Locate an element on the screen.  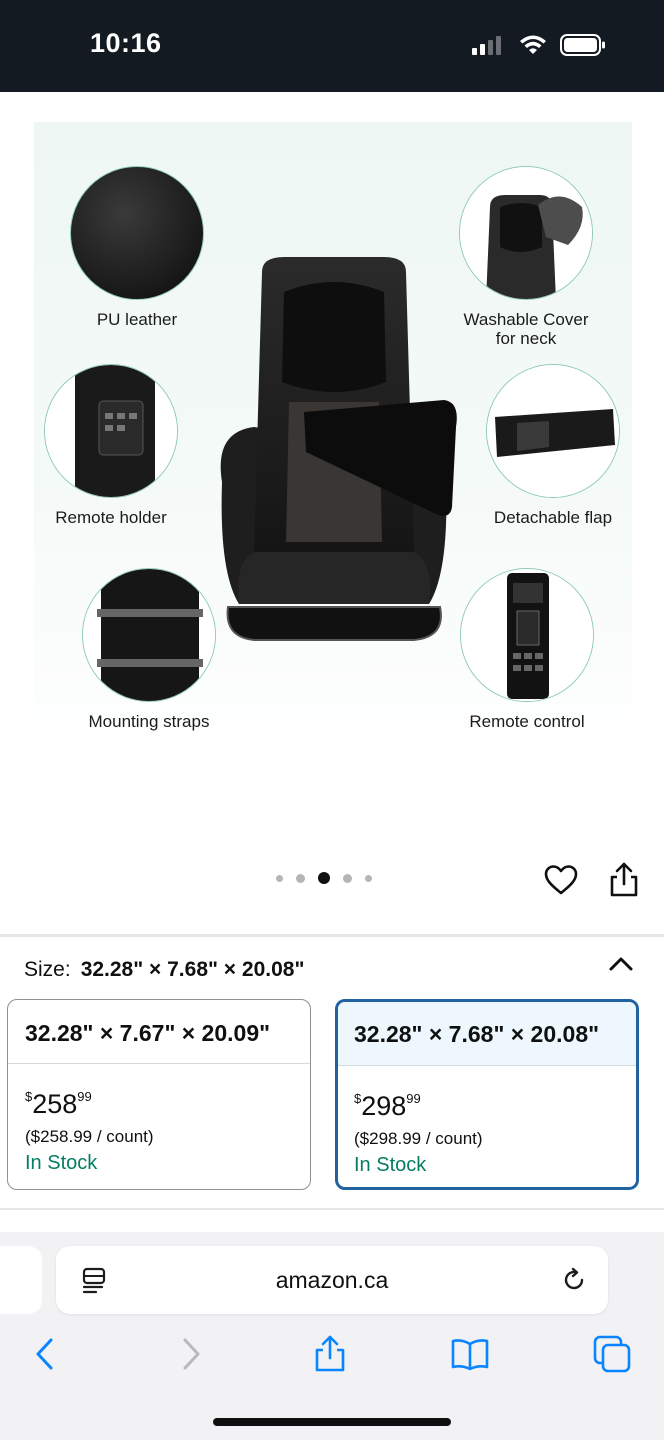
wifi-icon is located at coordinates (533, 44).